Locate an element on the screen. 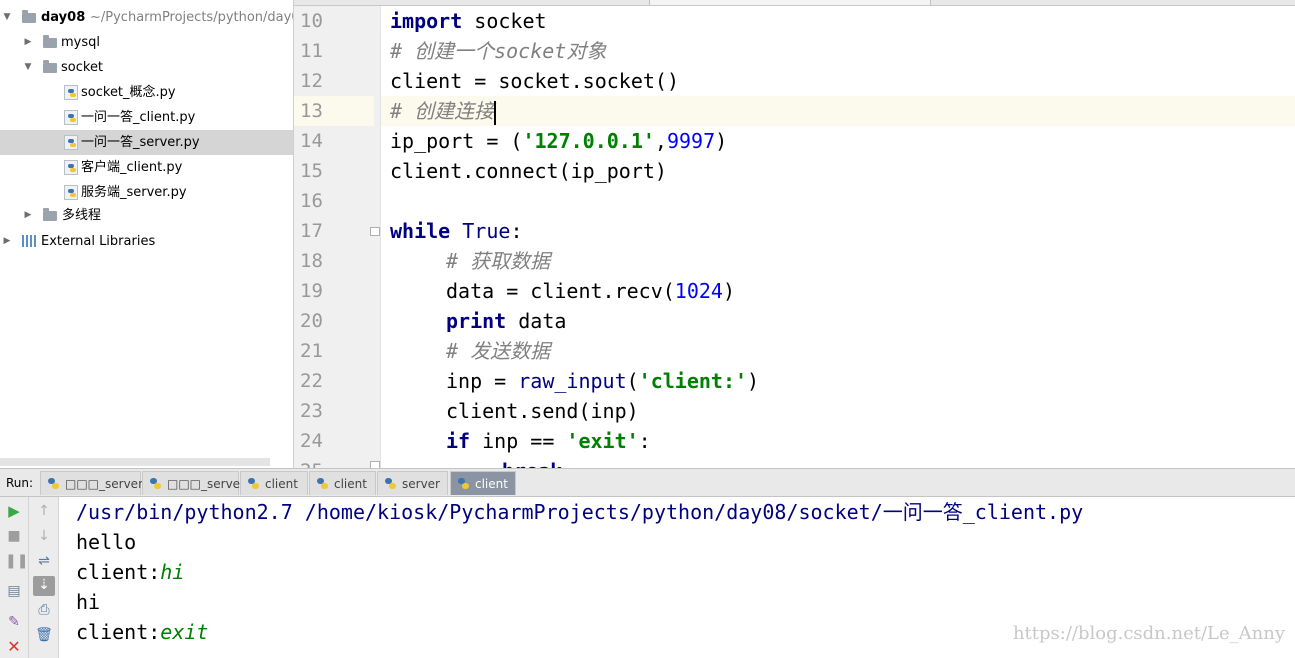  tree-root-label: day08 is located at coordinates (63, 17).